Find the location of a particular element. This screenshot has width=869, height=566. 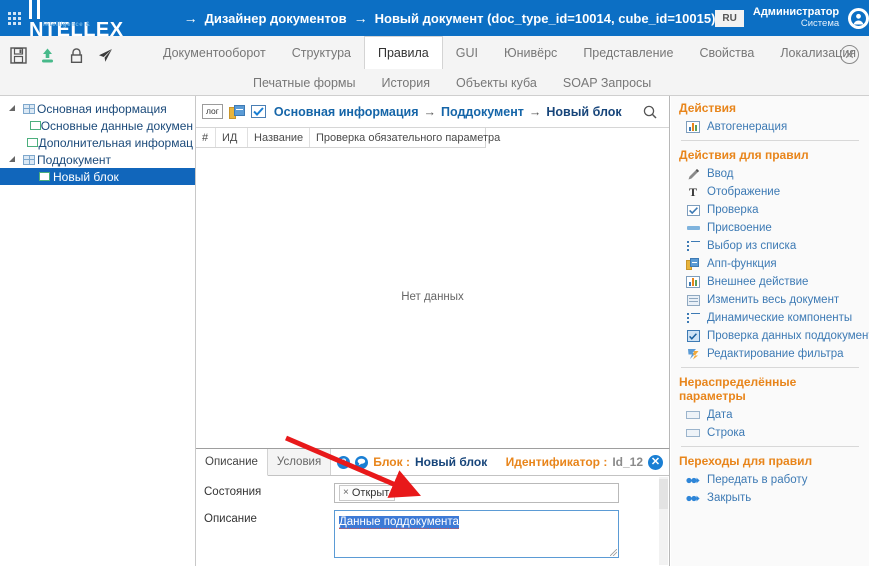

tab-description: Описание is located at coordinates (232, 462).